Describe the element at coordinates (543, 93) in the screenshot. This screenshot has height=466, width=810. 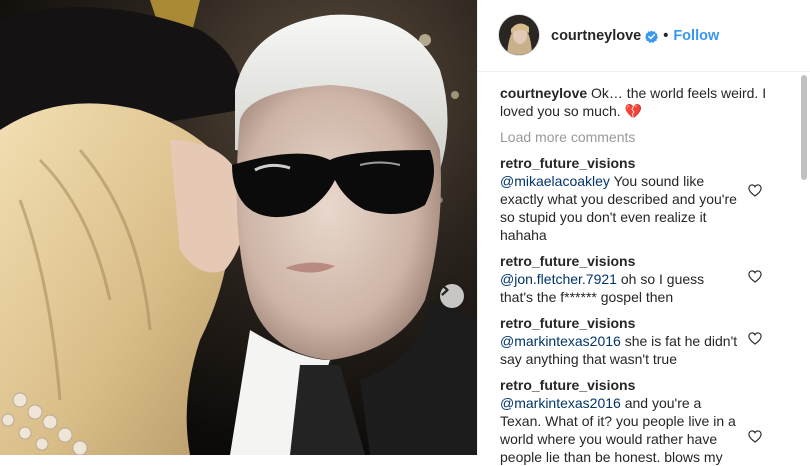
I see `caption-username: courtneylove` at that location.